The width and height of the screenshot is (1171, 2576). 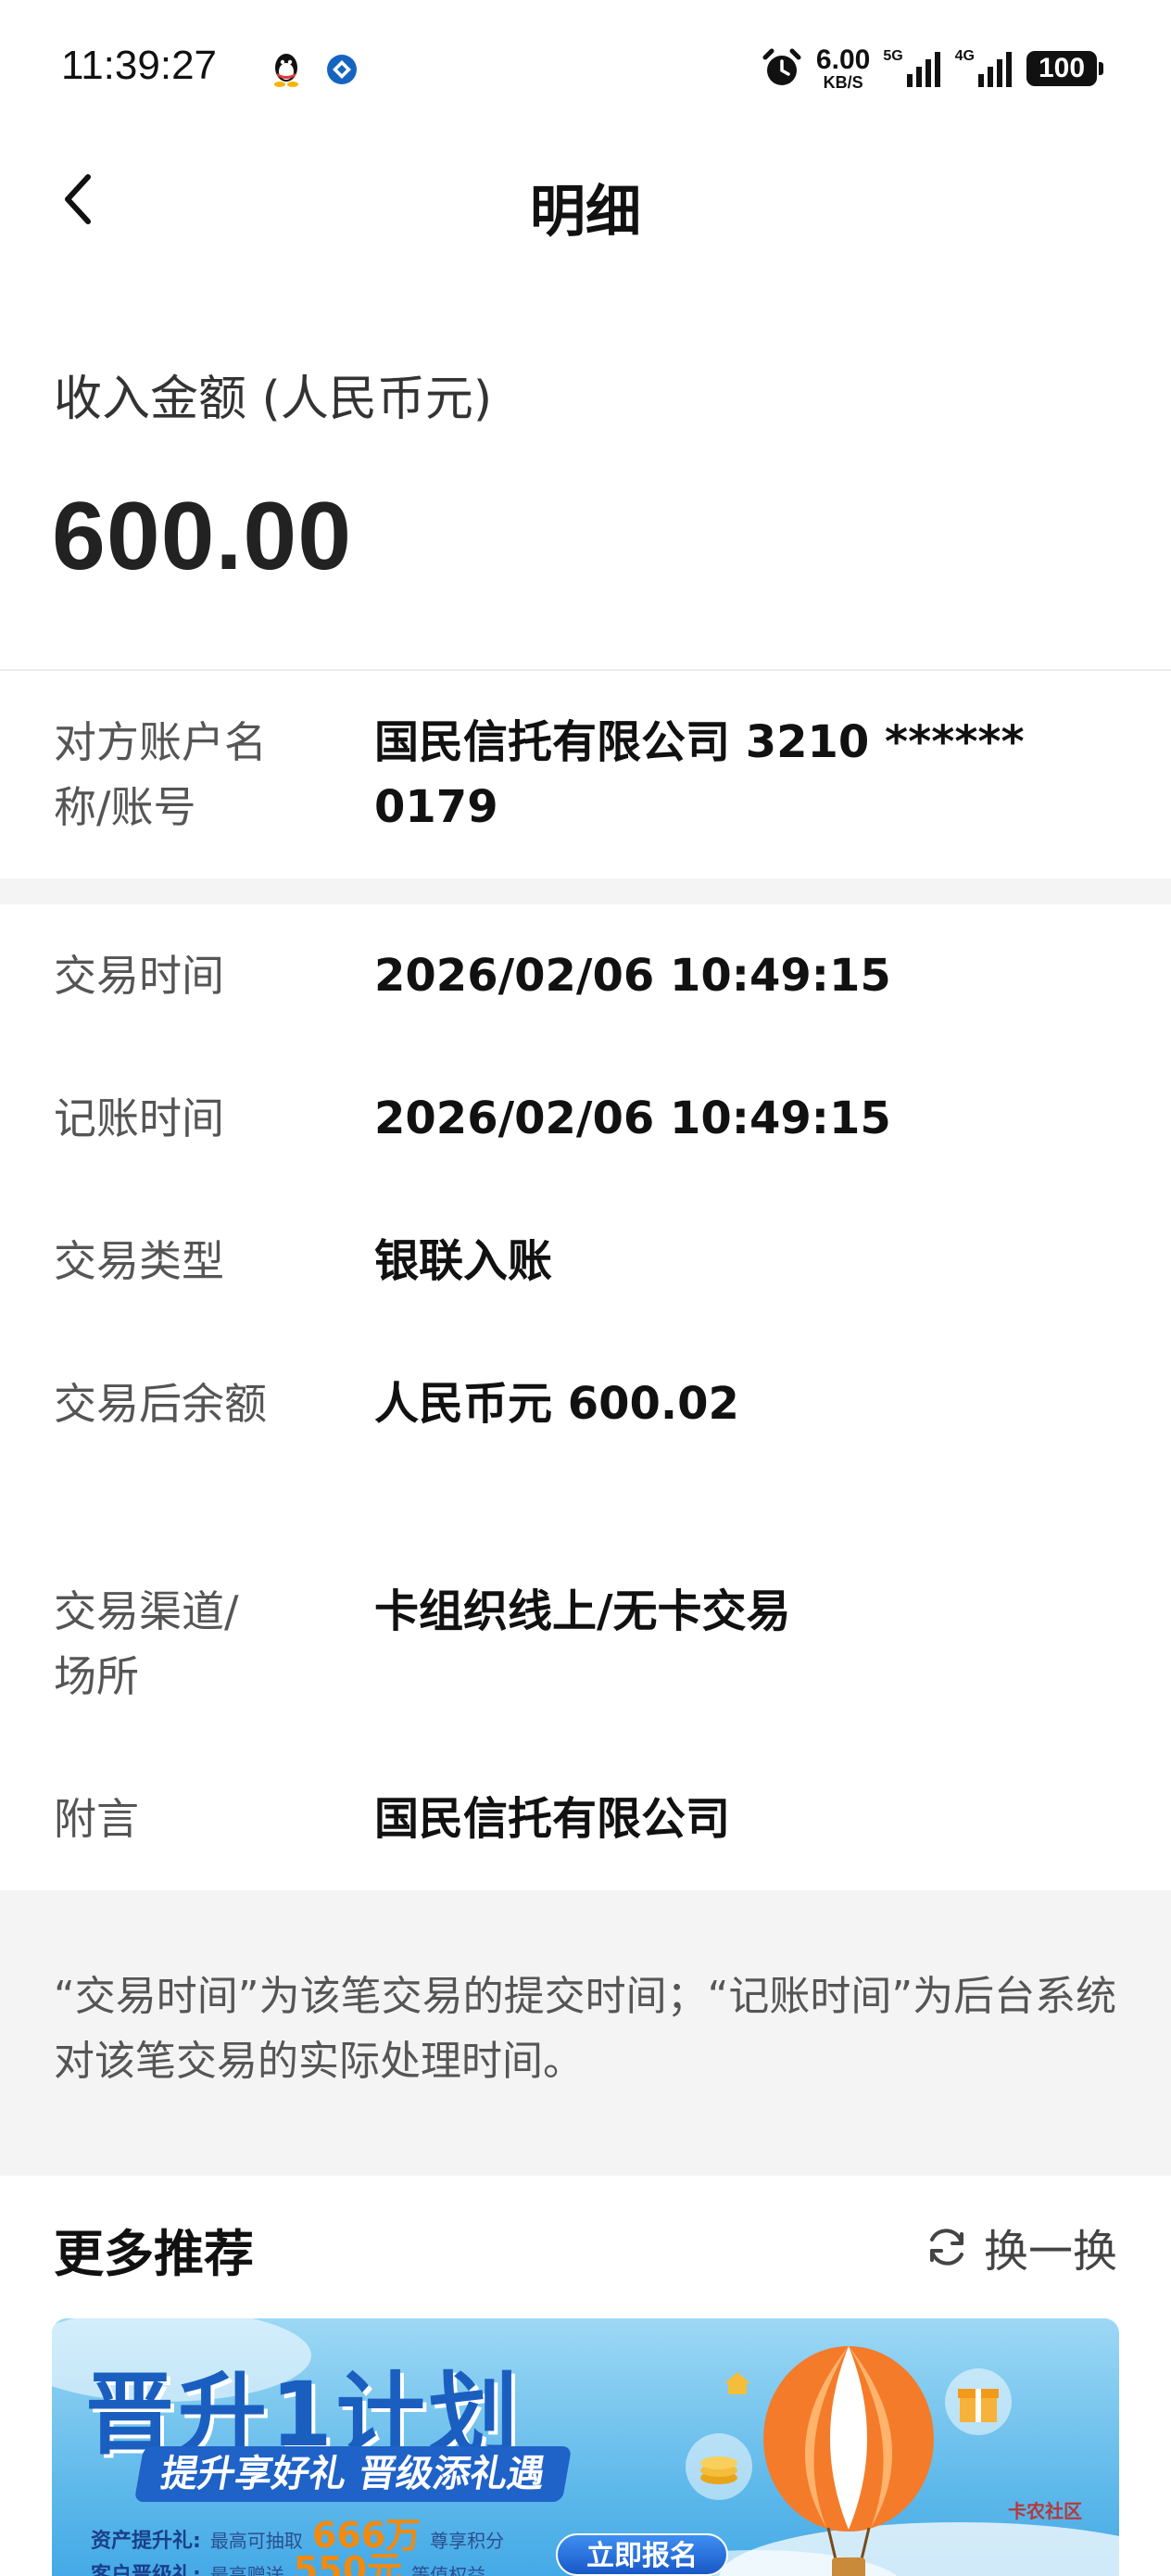 I want to click on signal-5g: 5G, so click(x=912, y=68).